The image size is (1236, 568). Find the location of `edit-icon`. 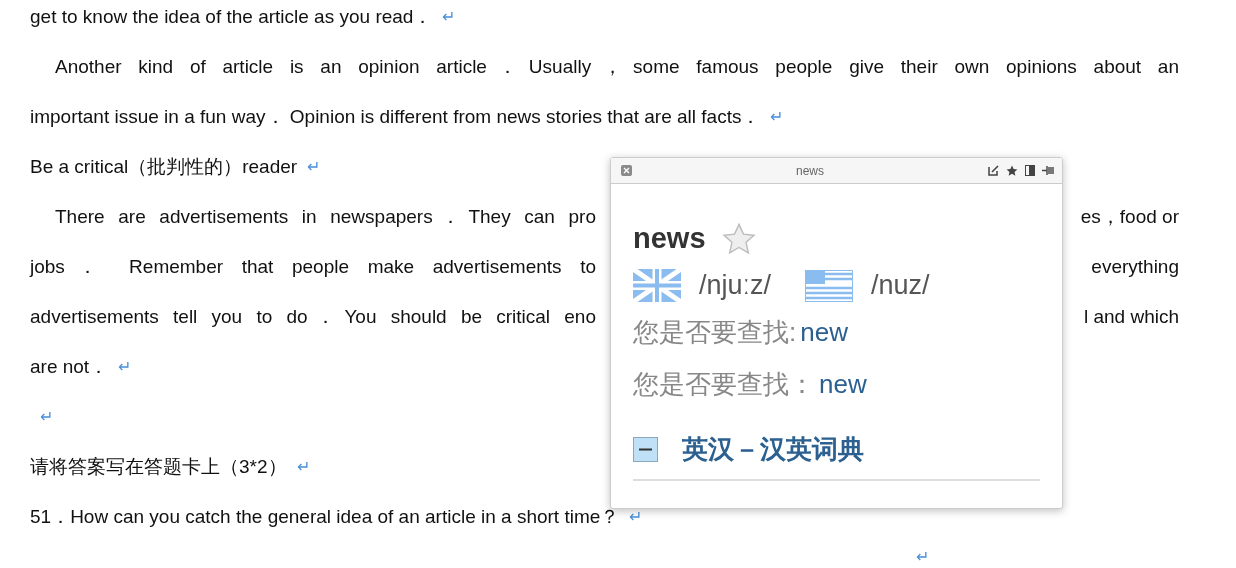

edit-icon is located at coordinates (993, 170).